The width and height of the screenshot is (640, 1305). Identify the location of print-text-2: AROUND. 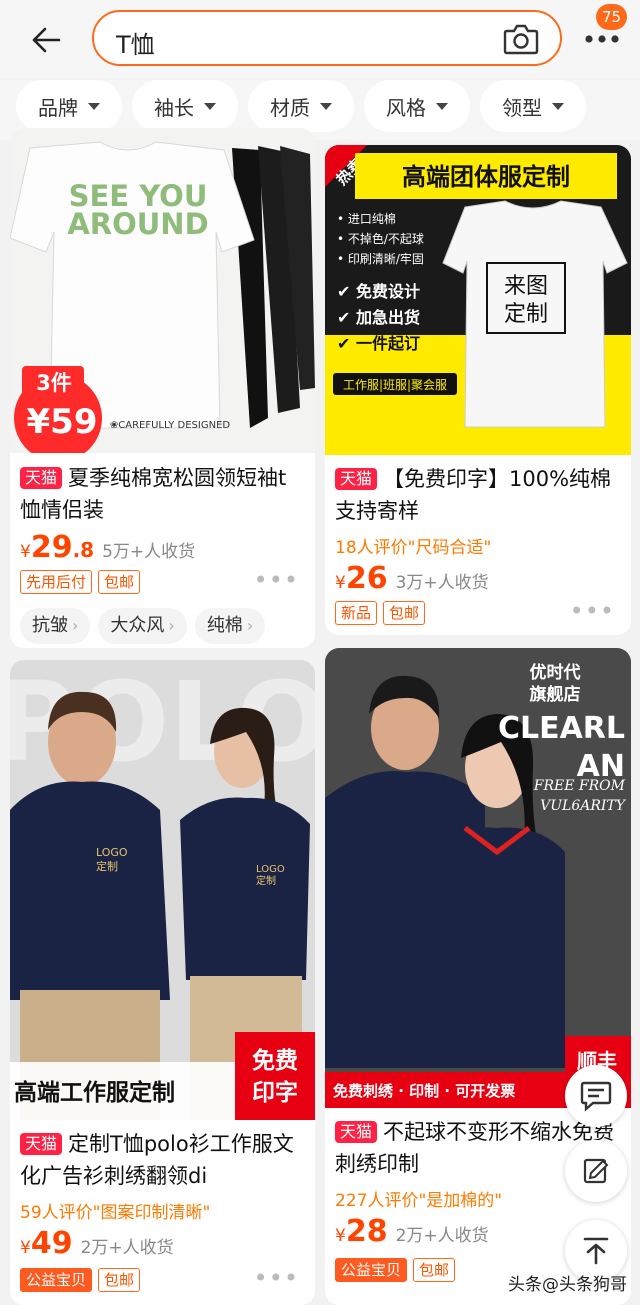
(137, 224).